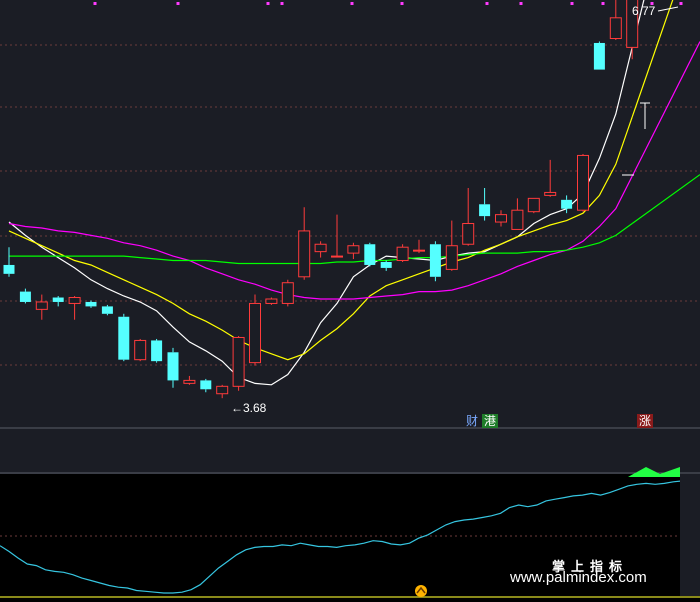 The width and height of the screenshot is (700, 602). What do you see at coordinates (644, 11) in the screenshot?
I see `high-price-label: 6.77` at bounding box center [644, 11].